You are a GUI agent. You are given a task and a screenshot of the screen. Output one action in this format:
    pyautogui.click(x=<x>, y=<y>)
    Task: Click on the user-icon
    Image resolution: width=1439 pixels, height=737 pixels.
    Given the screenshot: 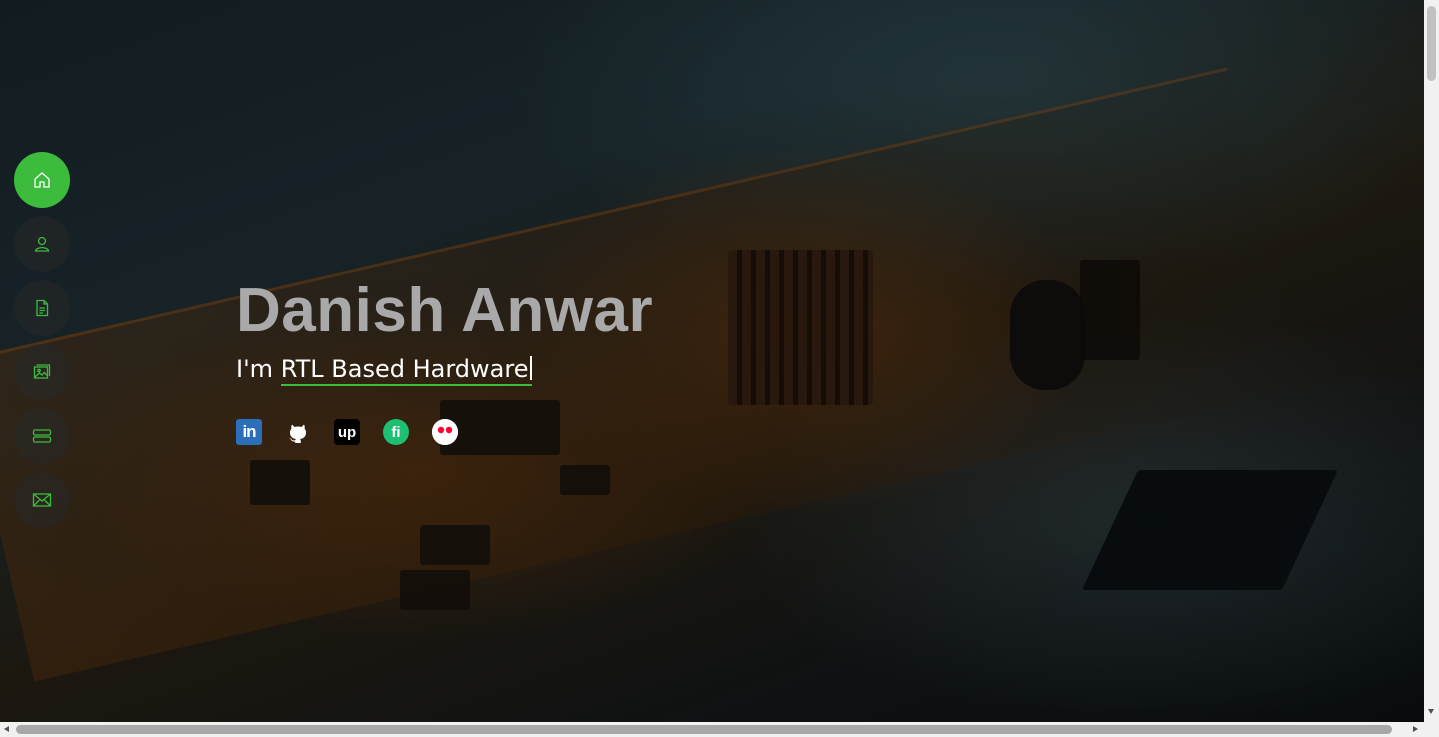 What is the action you would take?
    pyautogui.click(x=42, y=244)
    